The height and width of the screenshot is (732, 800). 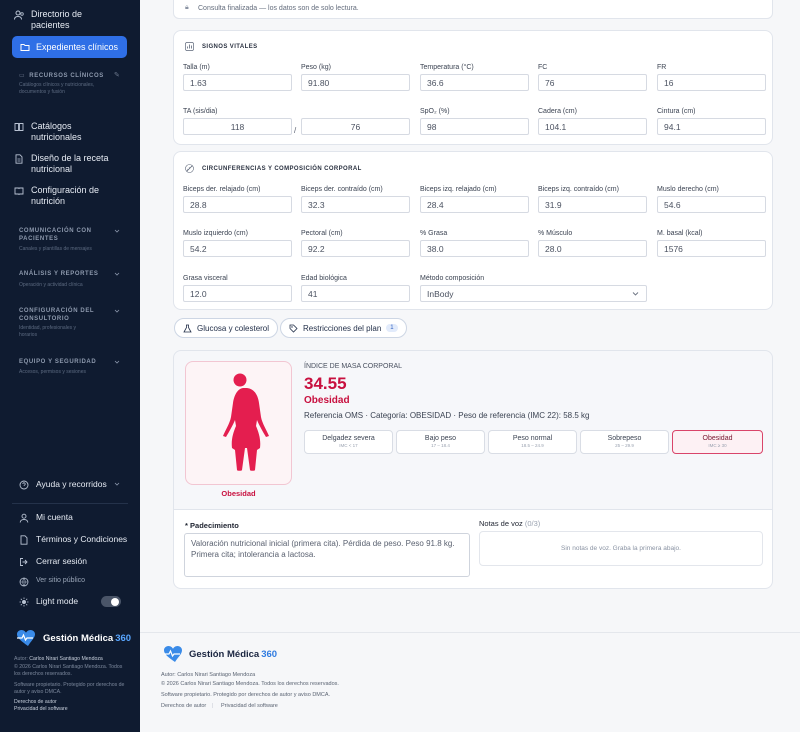 I want to click on resp-rate-input: 16, so click(x=711, y=82).